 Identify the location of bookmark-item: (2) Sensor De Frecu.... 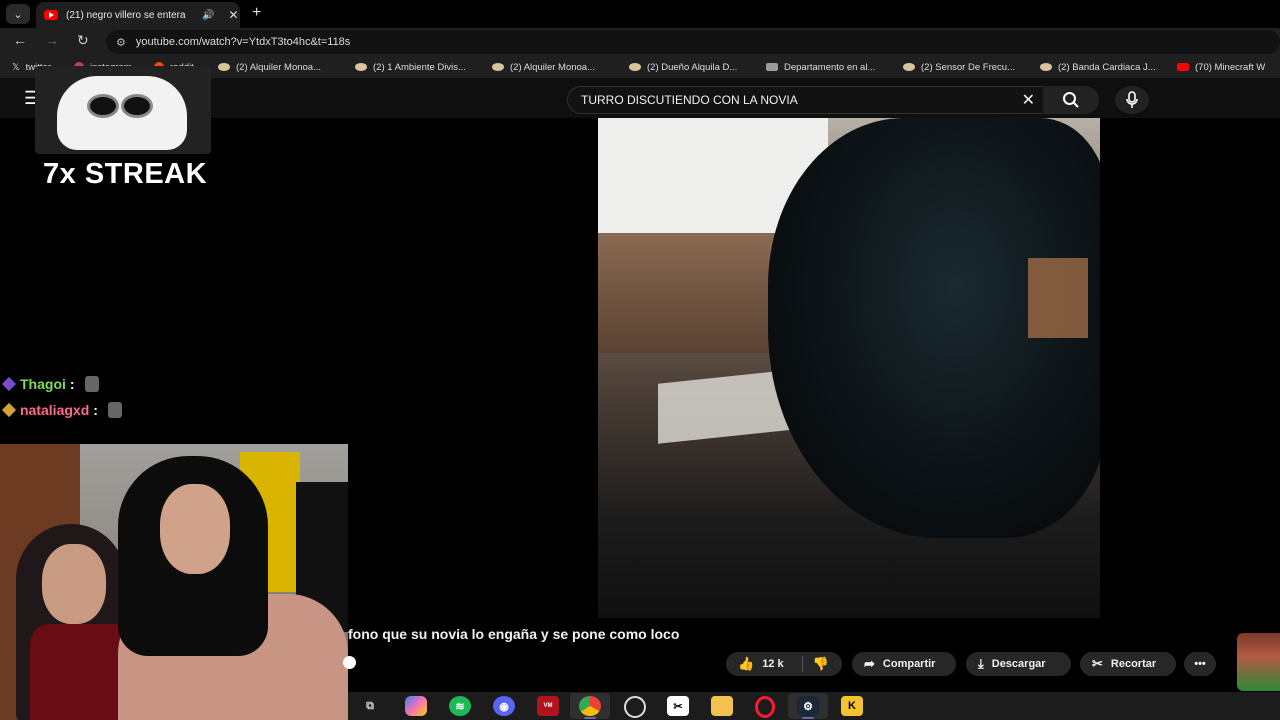
(971, 67).